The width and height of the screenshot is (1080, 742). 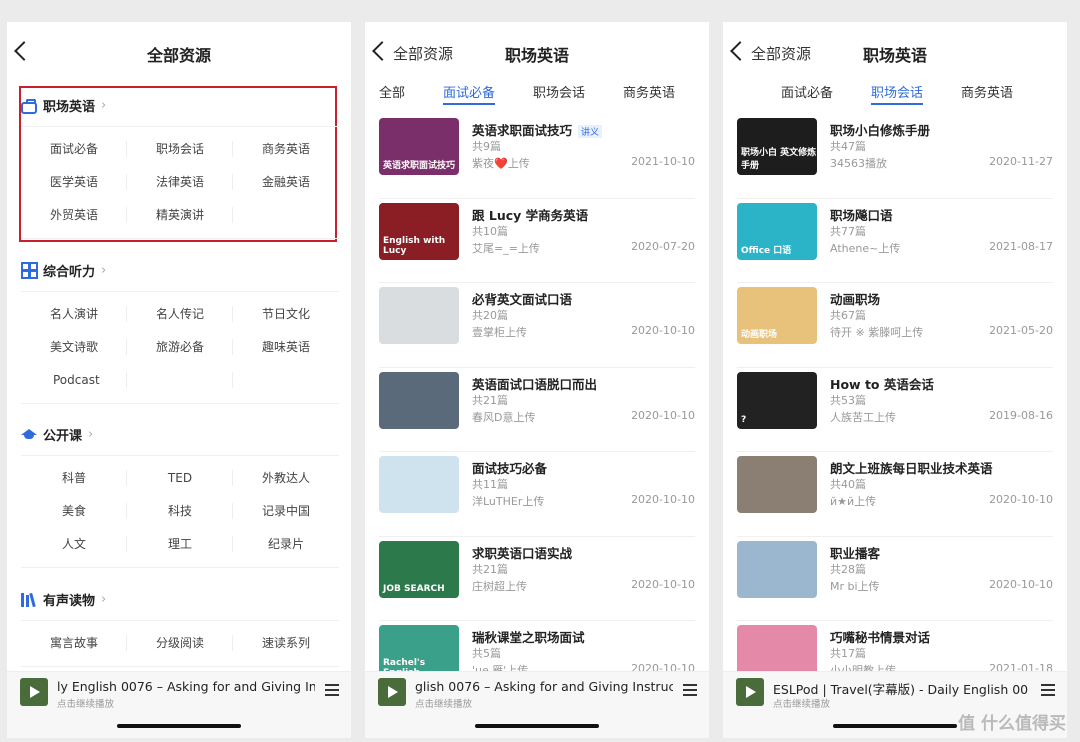 I want to click on page-title: 职场英语, so click(x=536, y=55).